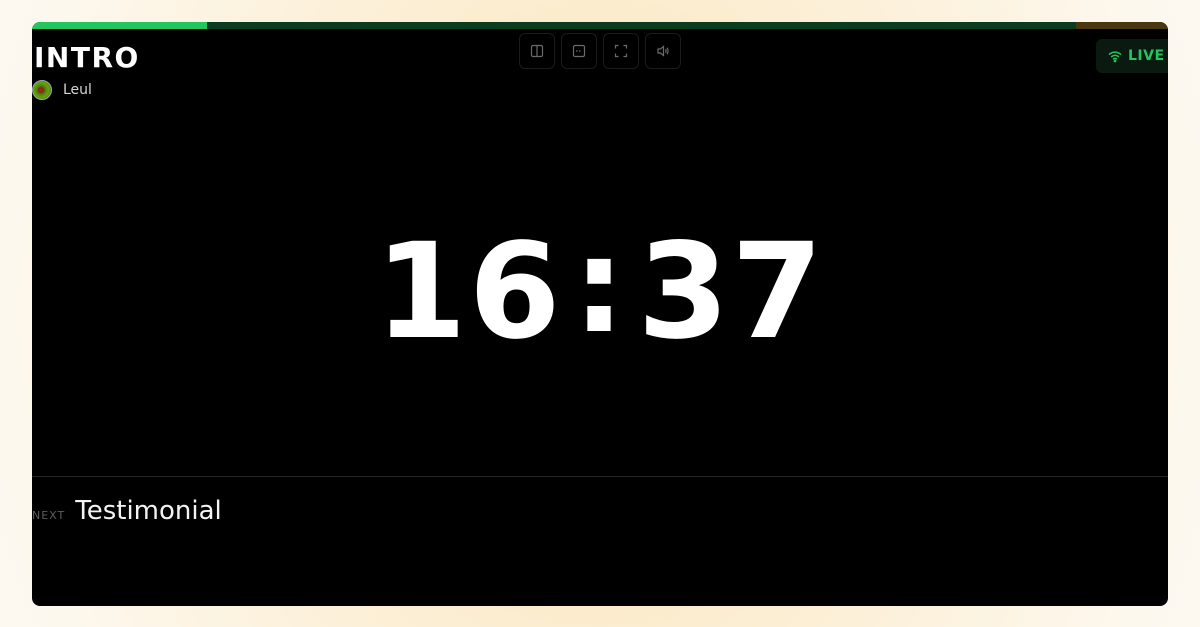 The height and width of the screenshot is (627, 1200). Describe the element at coordinates (731, 292) in the screenshot. I see `timer-seconds: 37` at that location.